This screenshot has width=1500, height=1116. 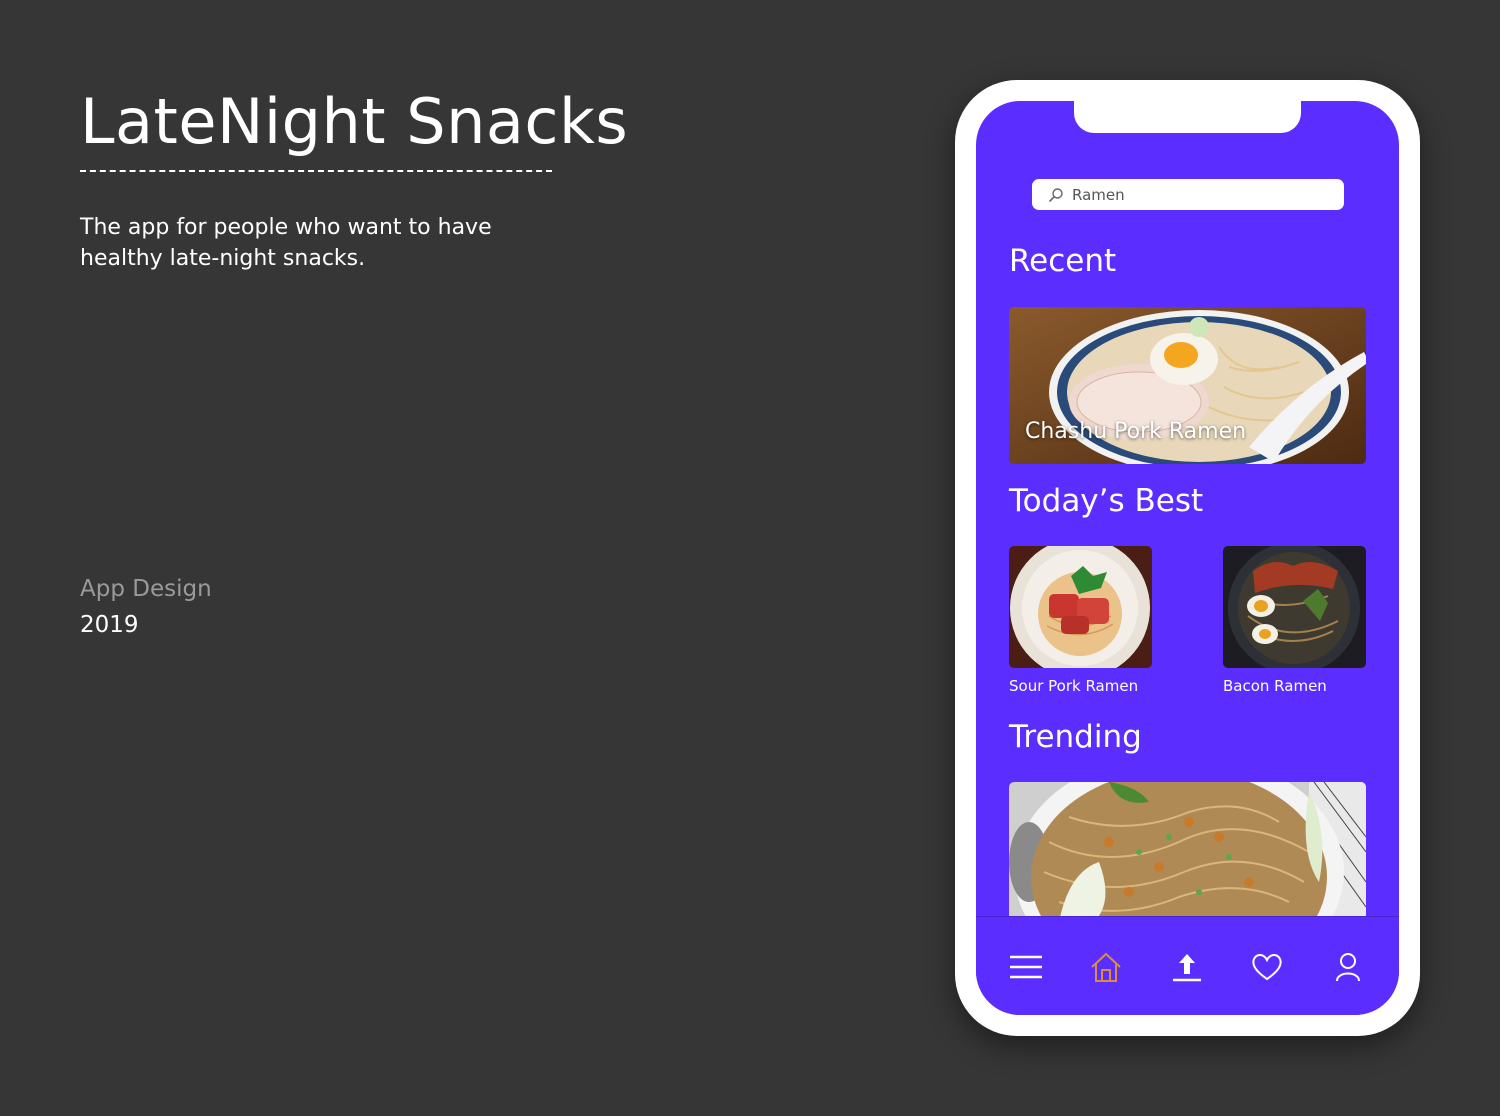 I want to click on sour-pork-ramen-image, so click(x=1080, y=607).